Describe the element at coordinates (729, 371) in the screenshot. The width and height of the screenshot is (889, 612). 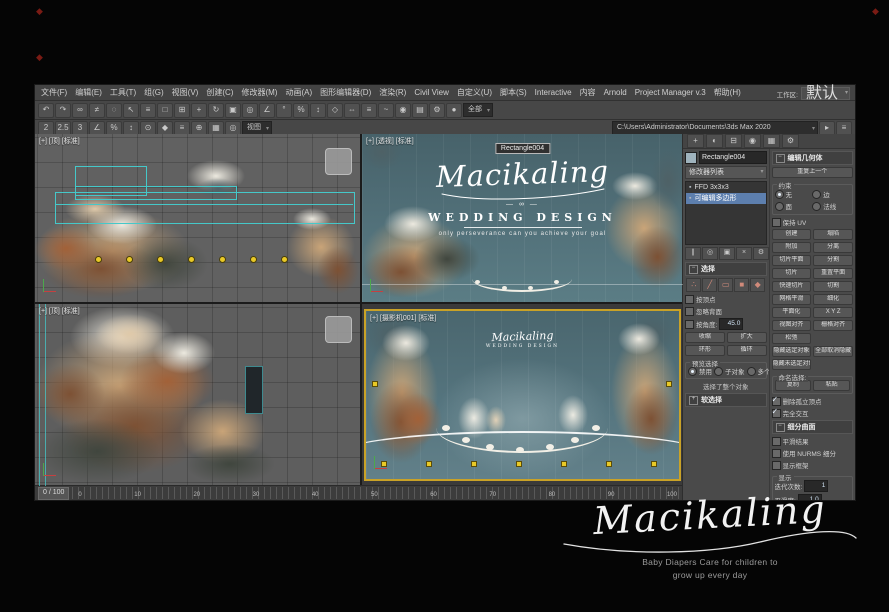
I see `preview-option-radio: 子对象` at that location.